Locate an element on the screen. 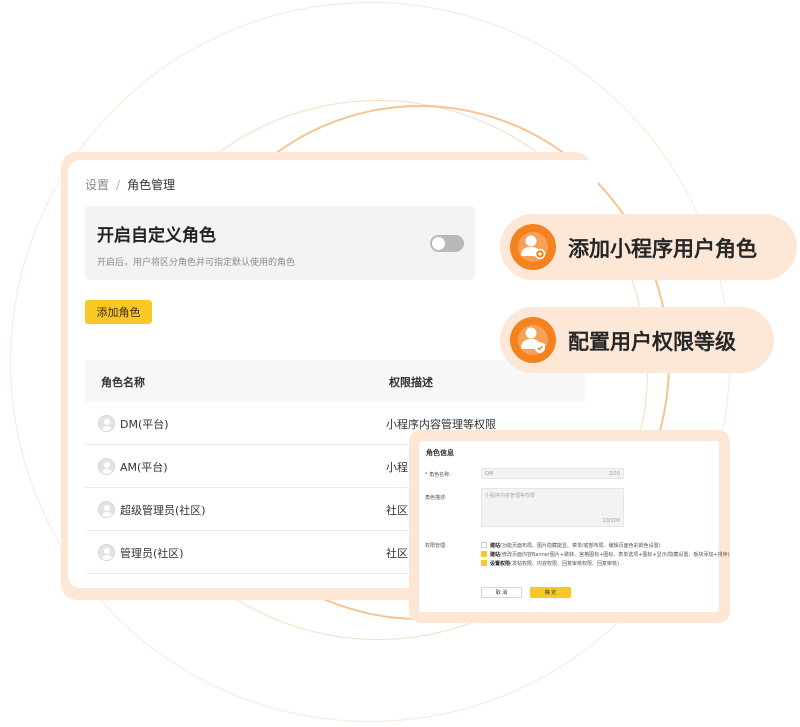  role-name: 管理员(社区) is located at coordinates (152, 553).